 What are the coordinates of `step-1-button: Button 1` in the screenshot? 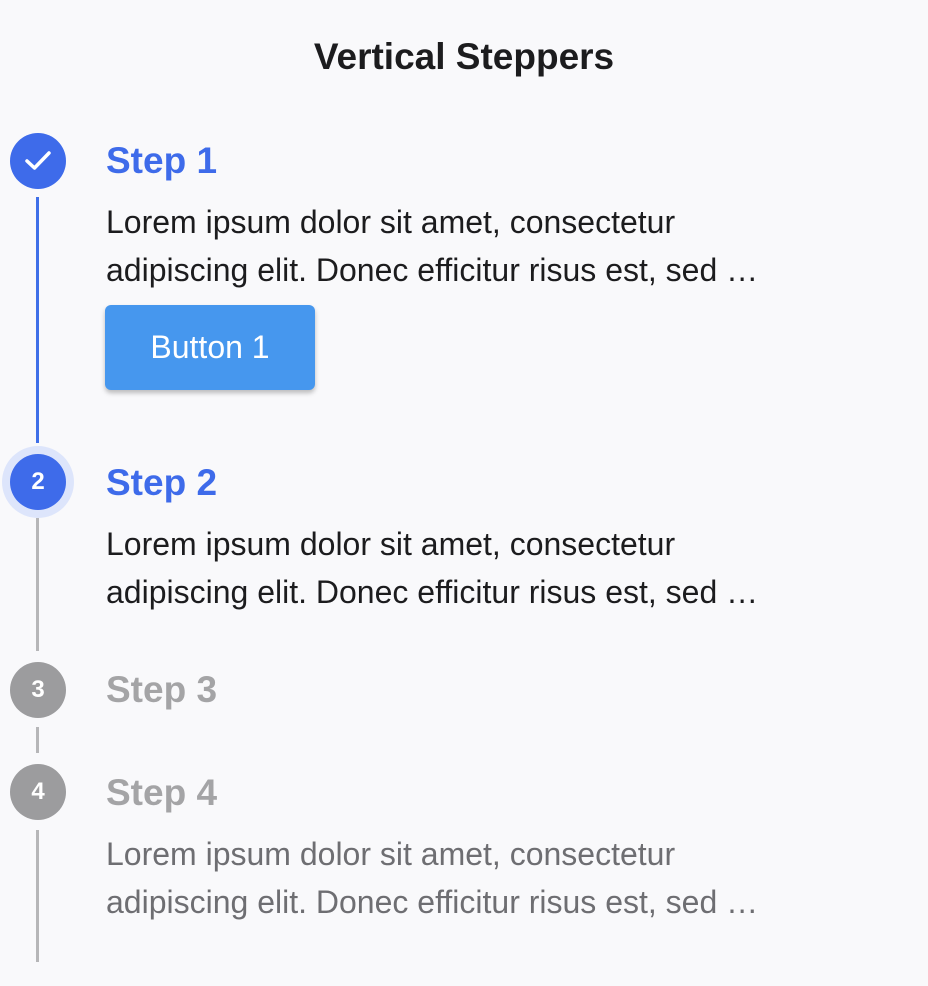 It's located at (210, 347).